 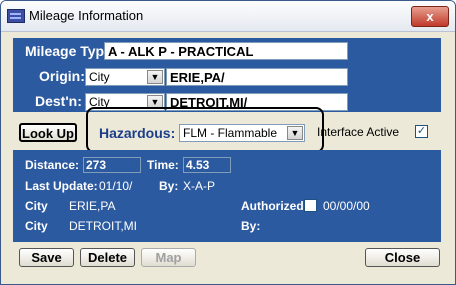 What do you see at coordinates (36, 226) in the screenshot?
I see `row2-type-label: City` at bounding box center [36, 226].